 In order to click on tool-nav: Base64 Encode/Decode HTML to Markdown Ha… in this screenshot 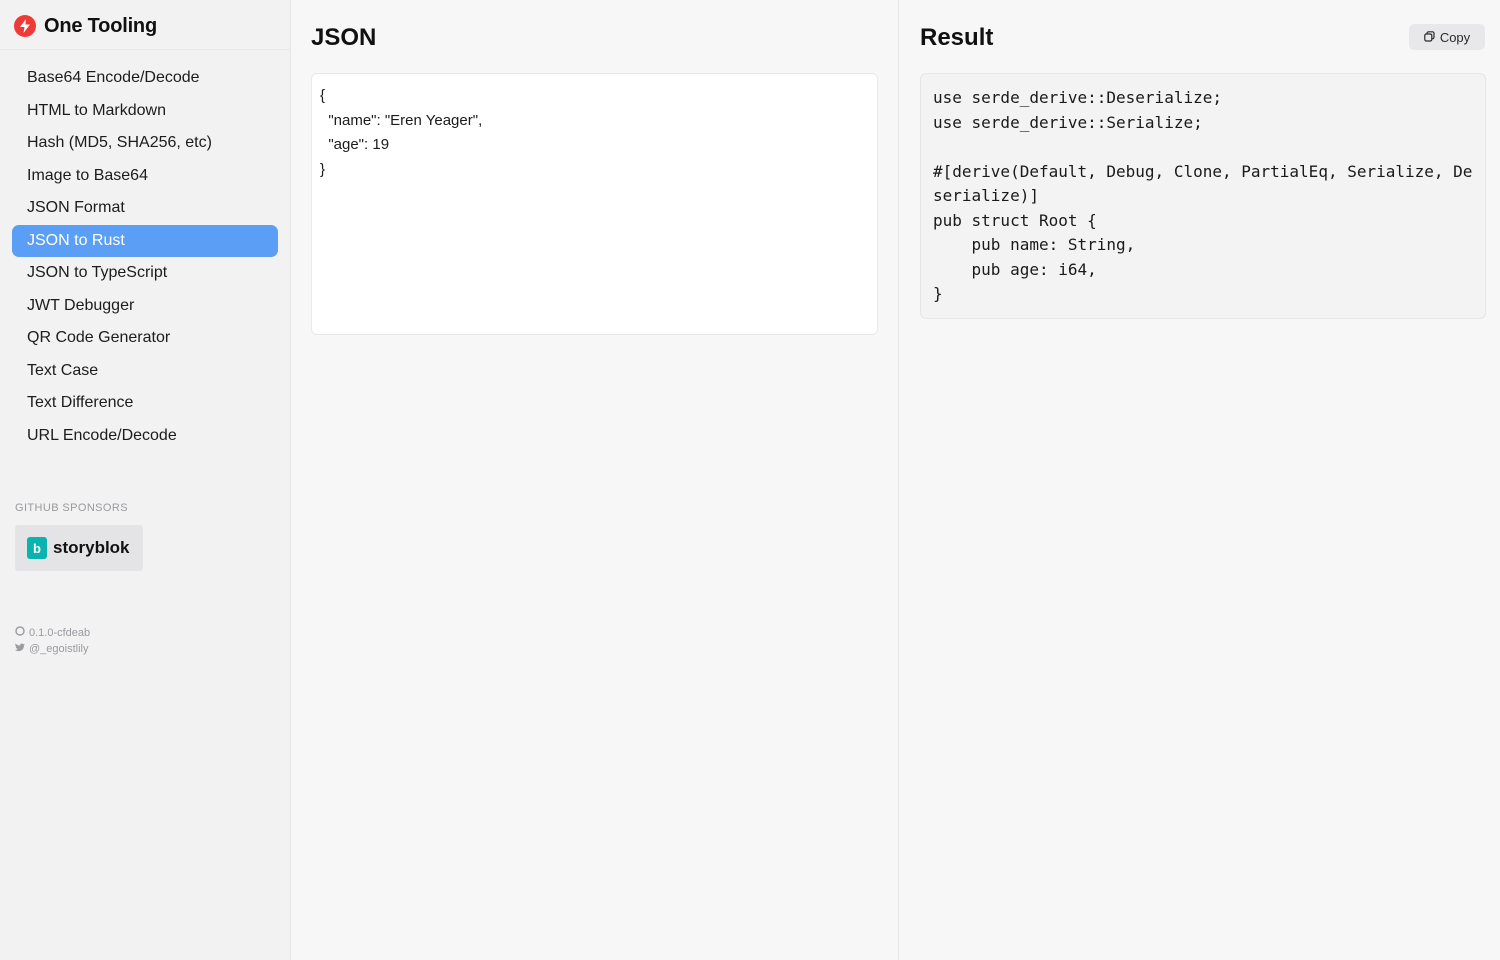, I will do `click(145, 257)`.